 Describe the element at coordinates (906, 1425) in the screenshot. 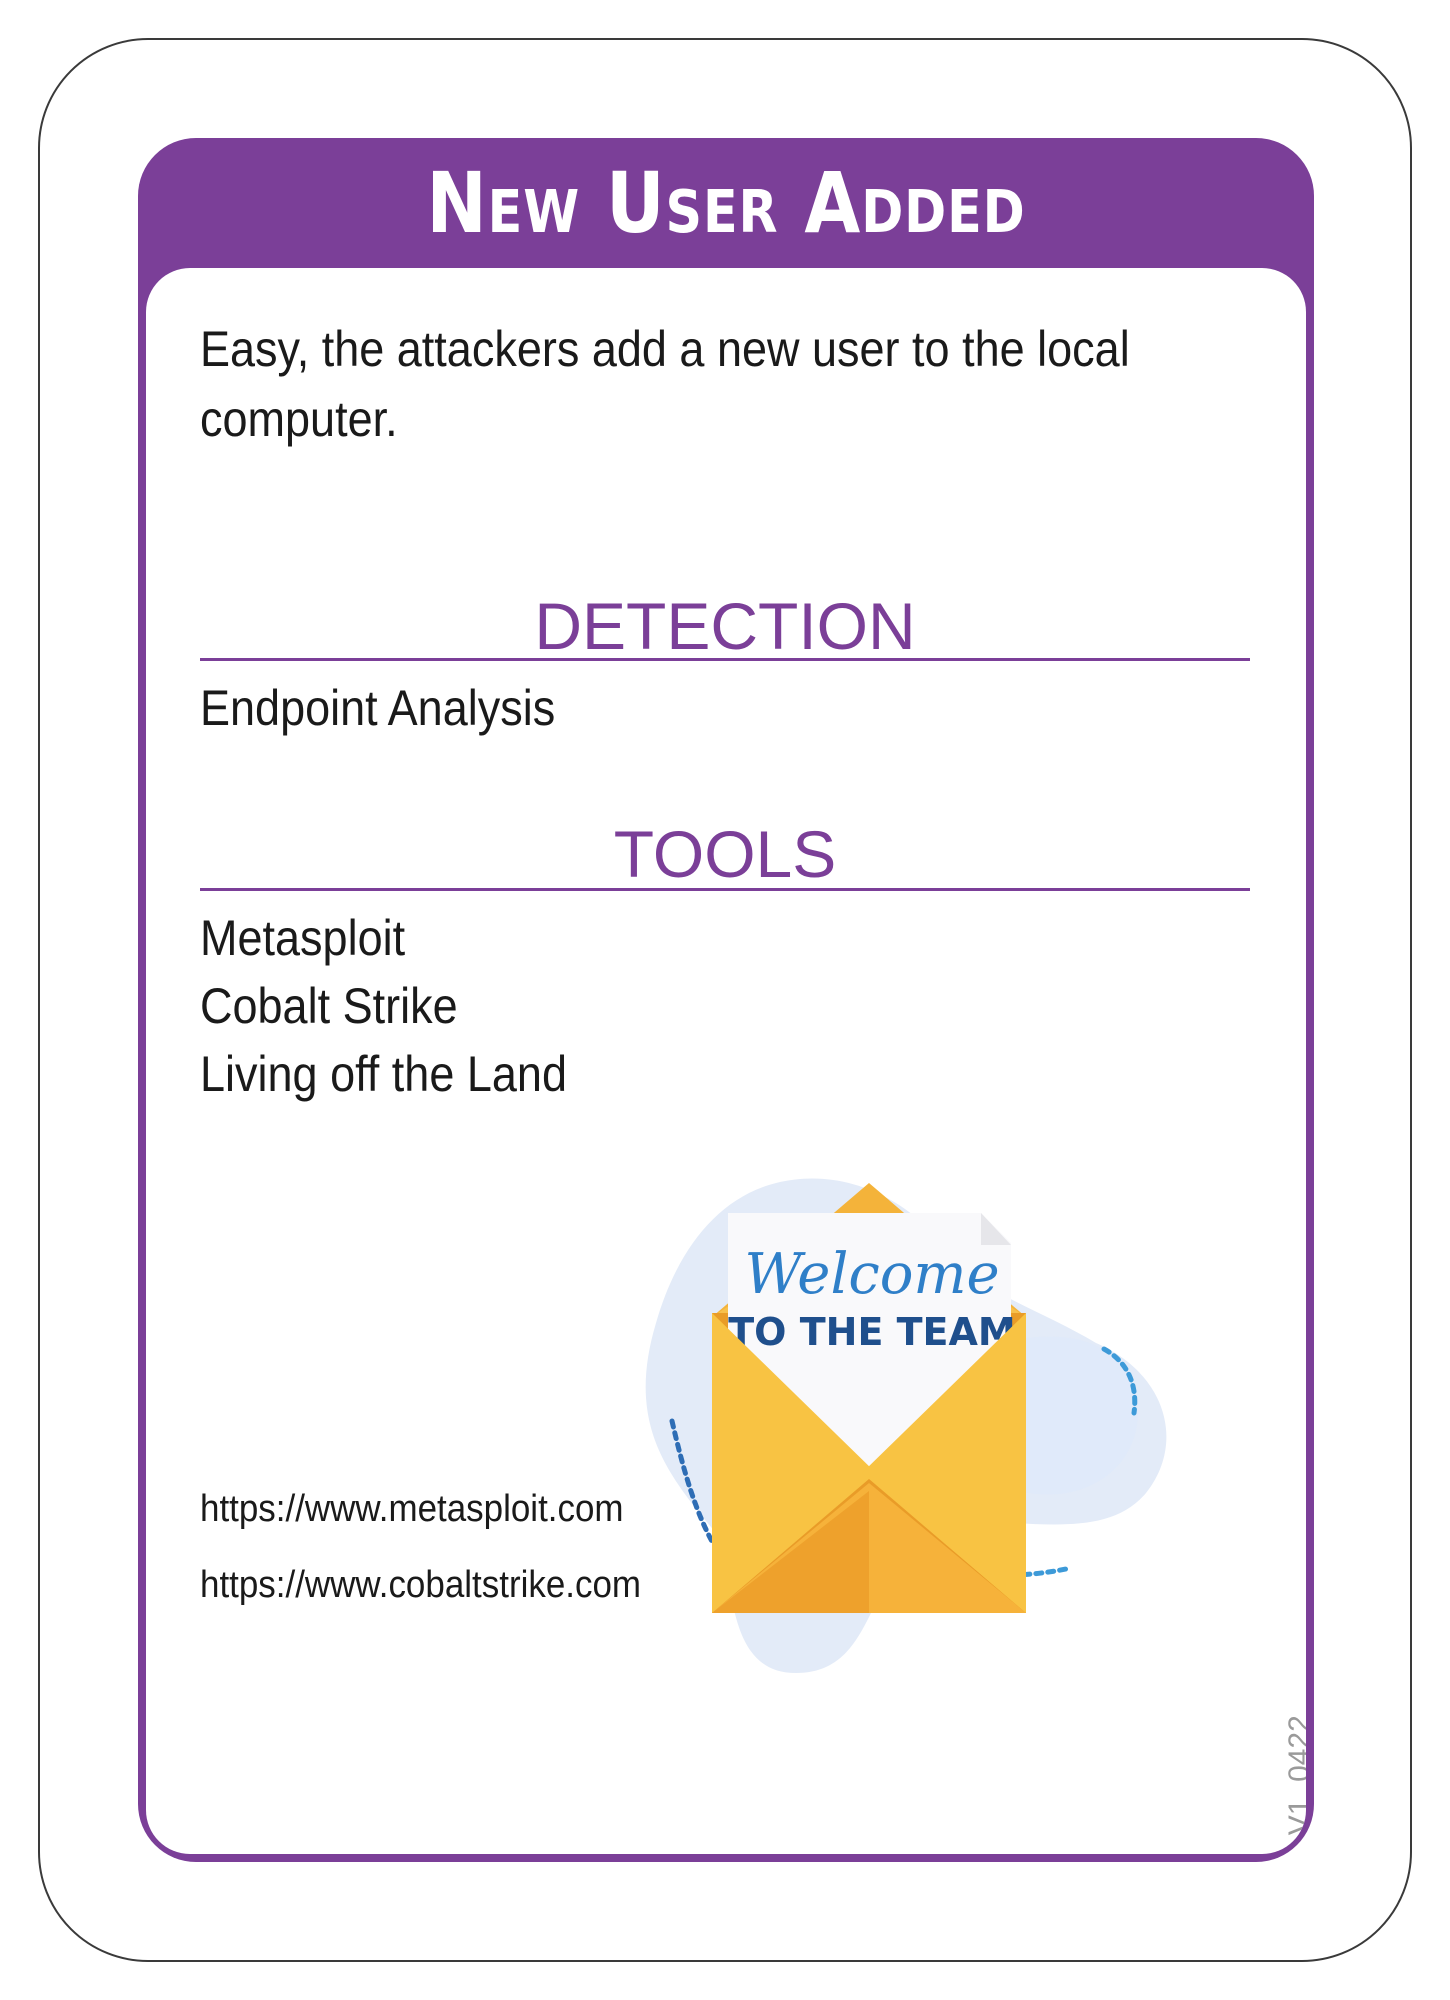

I see `welcome-envelope-icon: Welcome TO THE TEAM` at that location.